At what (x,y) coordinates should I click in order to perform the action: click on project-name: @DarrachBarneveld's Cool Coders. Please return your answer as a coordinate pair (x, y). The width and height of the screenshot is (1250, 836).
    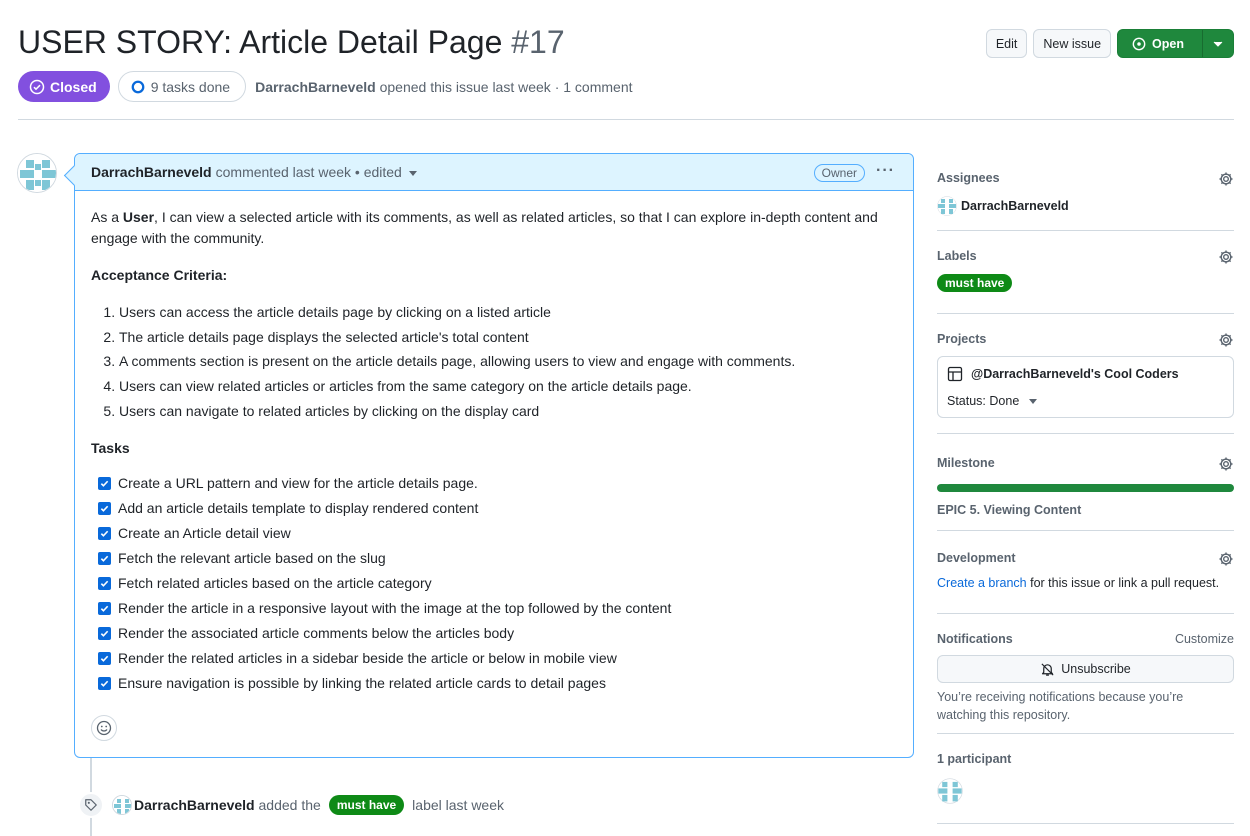
    Looking at the image, I should click on (1075, 374).